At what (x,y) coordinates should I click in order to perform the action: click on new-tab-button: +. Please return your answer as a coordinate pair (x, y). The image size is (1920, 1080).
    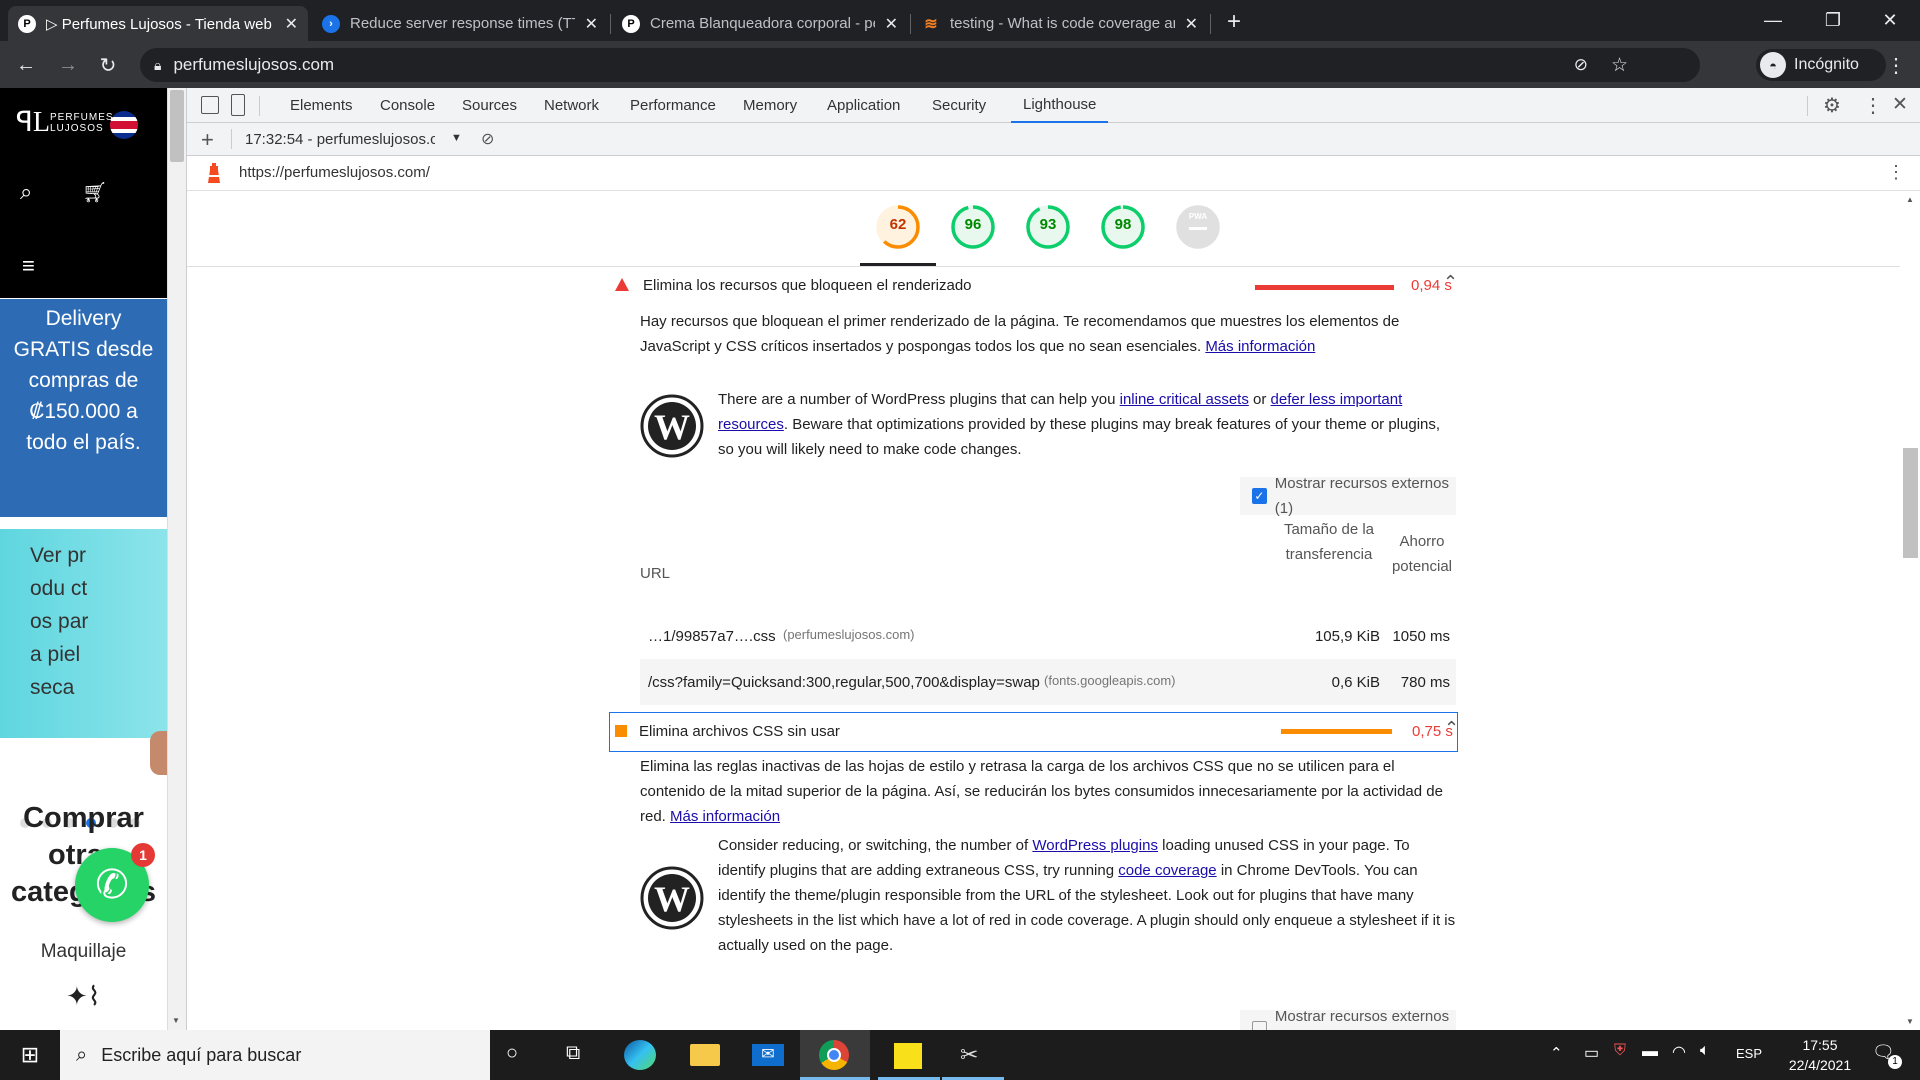
    Looking at the image, I should click on (1234, 22).